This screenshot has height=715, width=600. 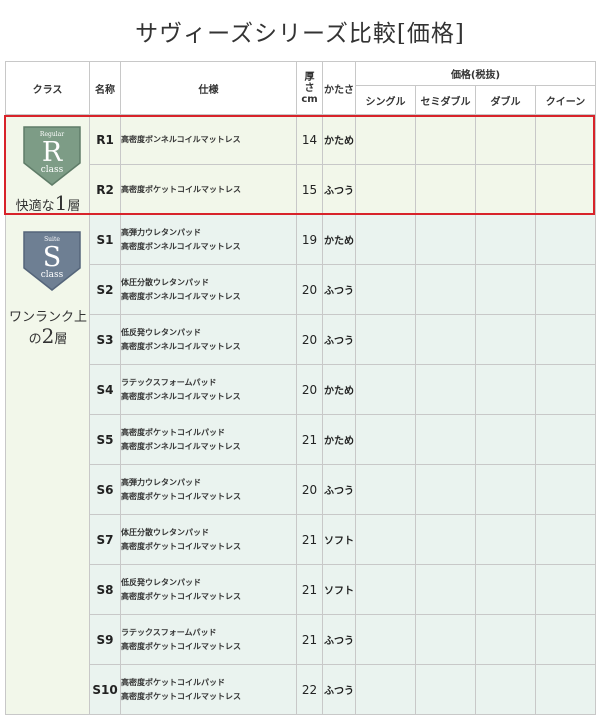 What do you see at coordinates (309, 77) in the screenshot?
I see `header-thickness-1: 厚` at bounding box center [309, 77].